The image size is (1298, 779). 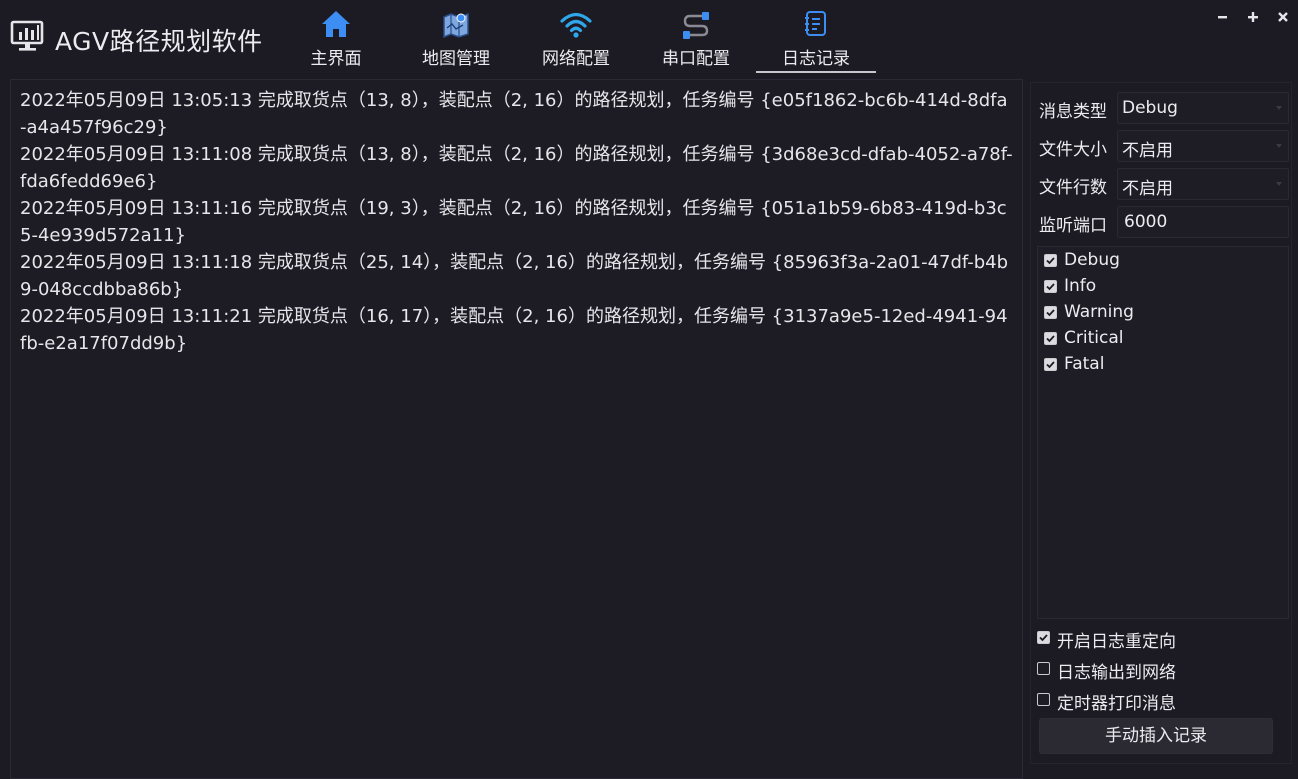 I want to click on listen-port-row: 监听端口 6000, so click(x=1163, y=222).